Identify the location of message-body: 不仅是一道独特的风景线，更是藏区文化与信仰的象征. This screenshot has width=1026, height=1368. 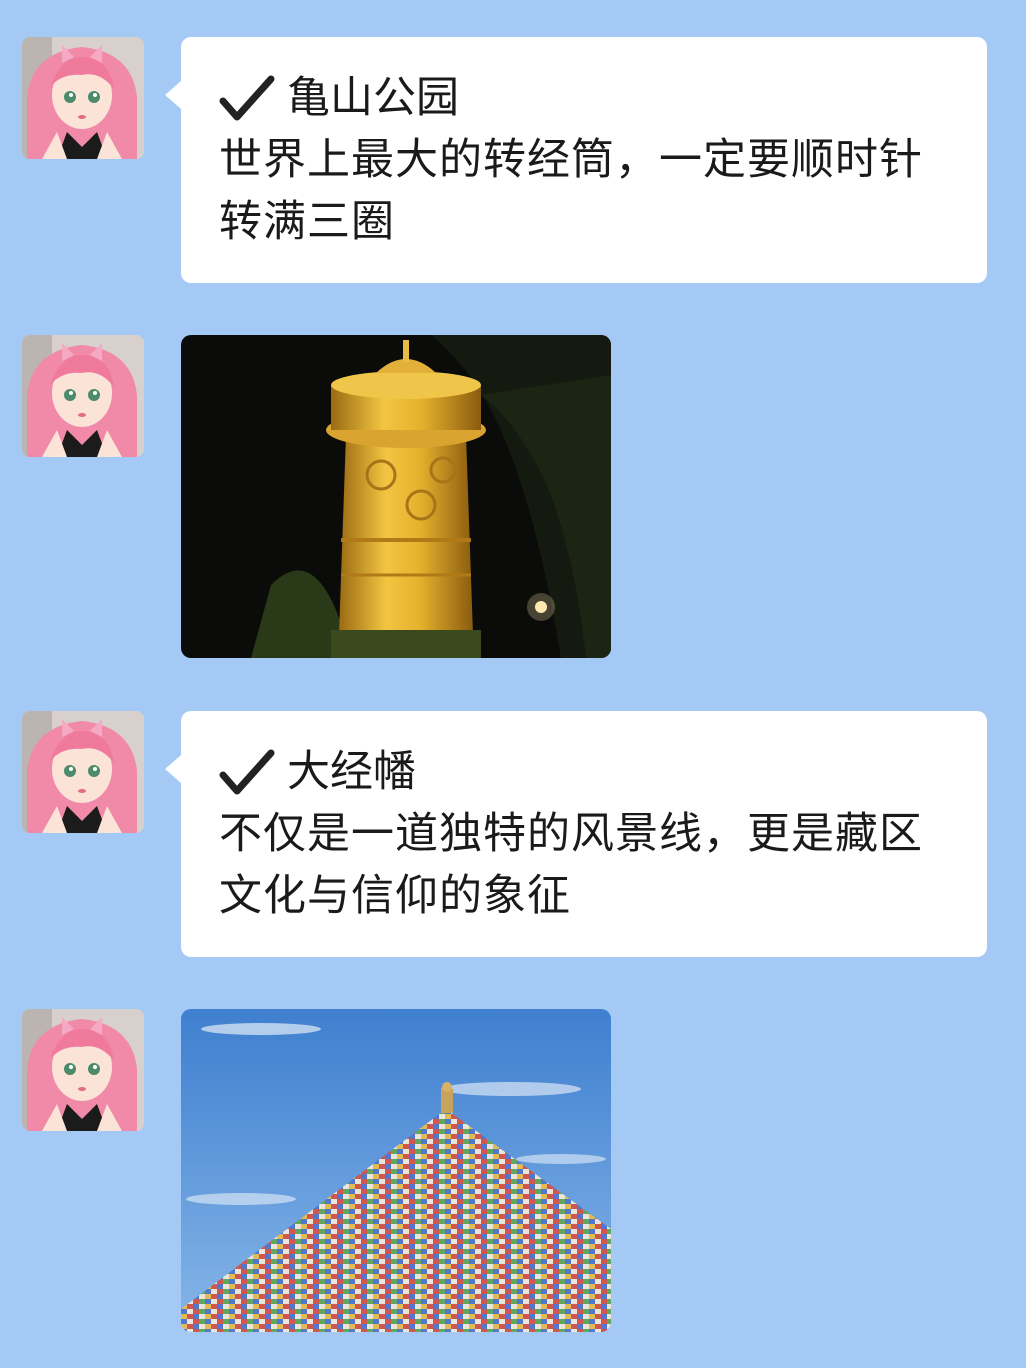
(571, 865).